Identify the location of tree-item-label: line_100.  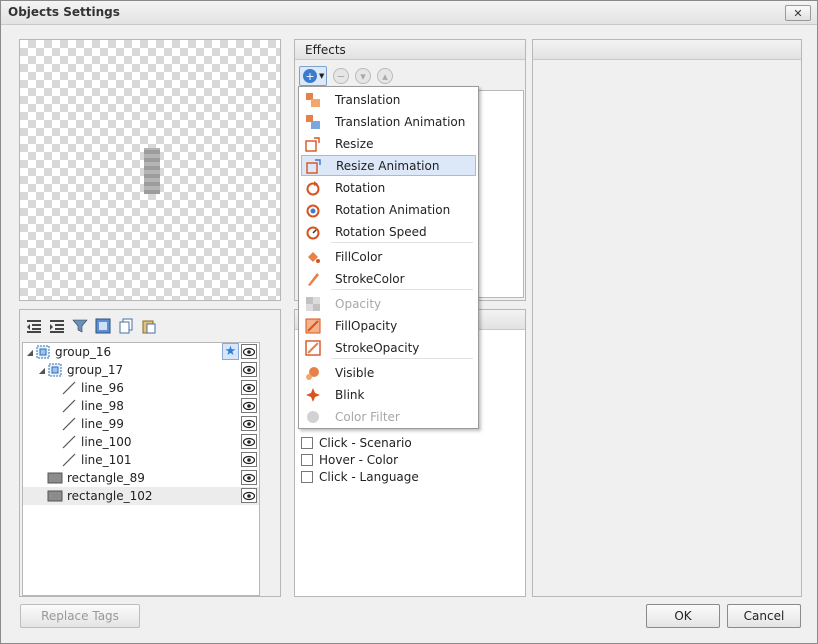
(106, 442).